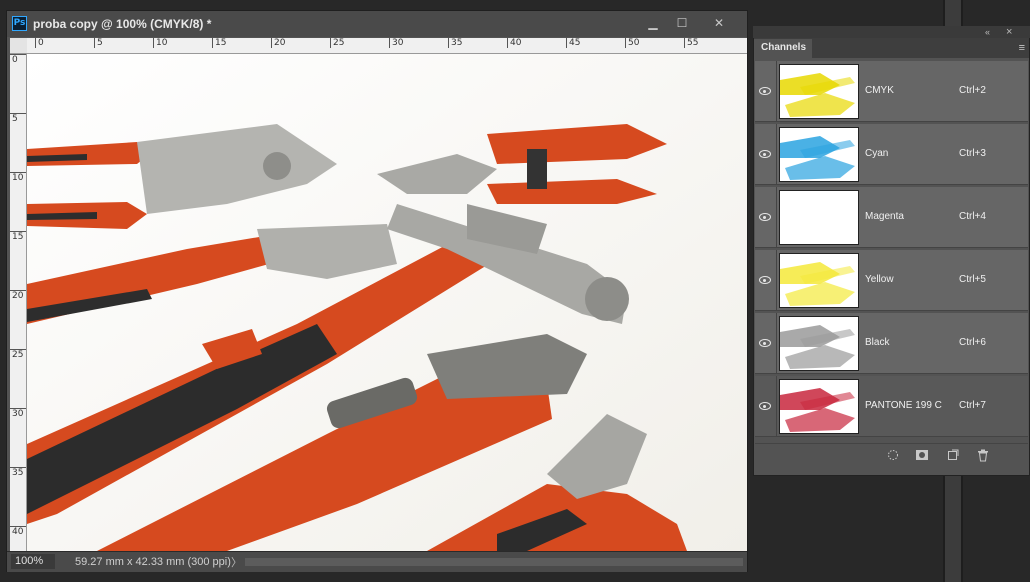 Image resolution: width=1030 pixels, height=582 pixels. I want to click on ruler-left-tick: 25, so click(18, 354).